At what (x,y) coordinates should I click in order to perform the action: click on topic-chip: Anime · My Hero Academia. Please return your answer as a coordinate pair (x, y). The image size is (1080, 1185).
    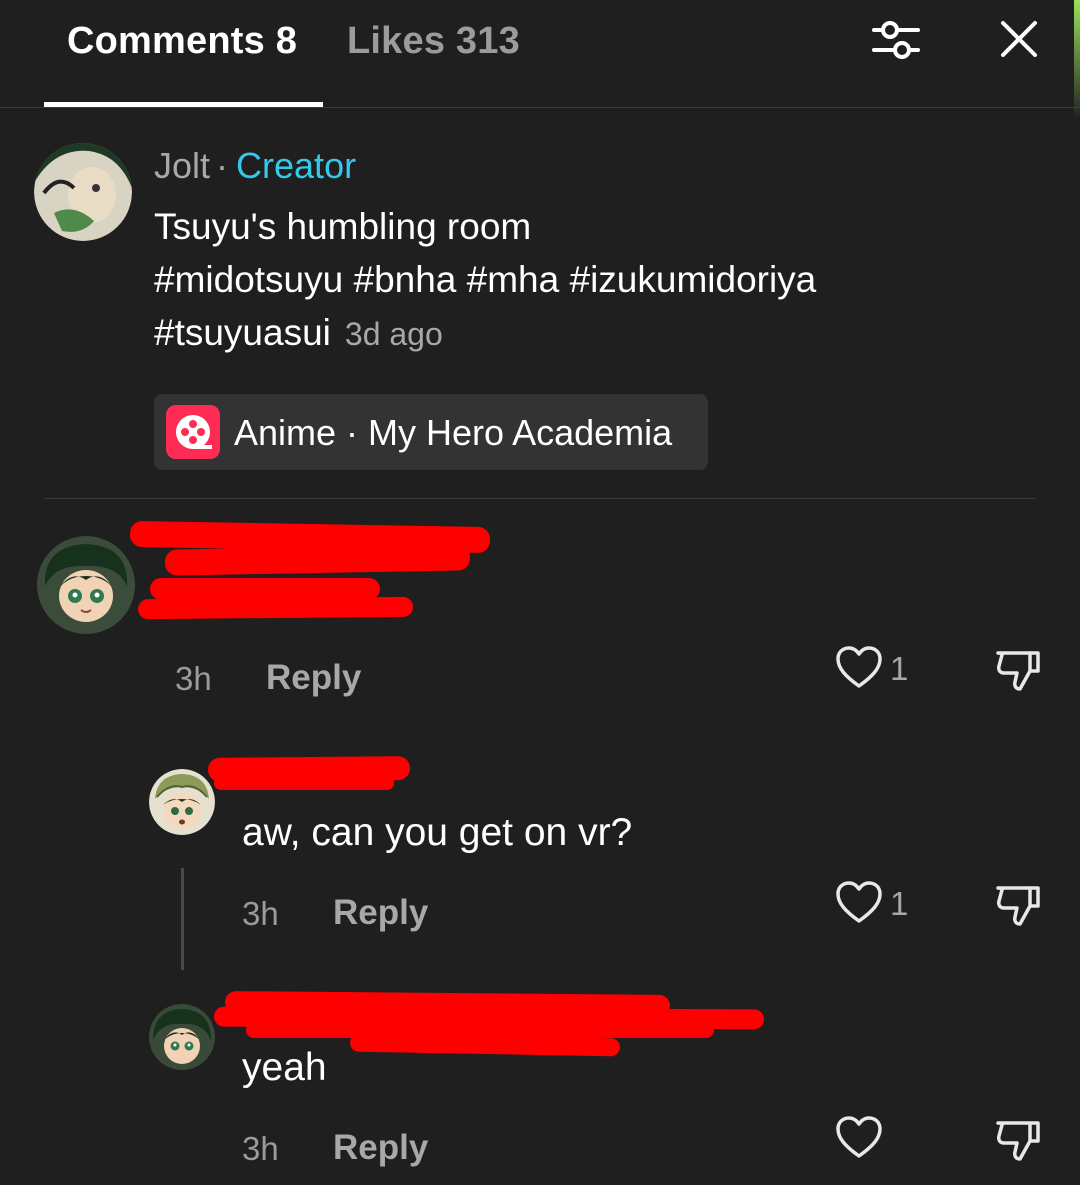
    Looking at the image, I should click on (431, 432).